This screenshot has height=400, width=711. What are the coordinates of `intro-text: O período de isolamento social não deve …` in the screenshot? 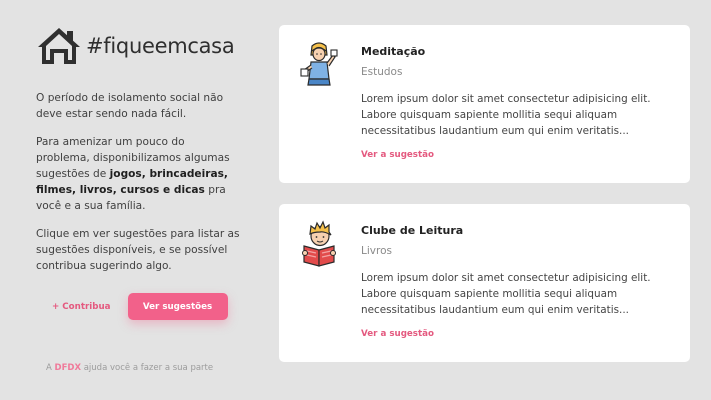 It's located at (138, 182).